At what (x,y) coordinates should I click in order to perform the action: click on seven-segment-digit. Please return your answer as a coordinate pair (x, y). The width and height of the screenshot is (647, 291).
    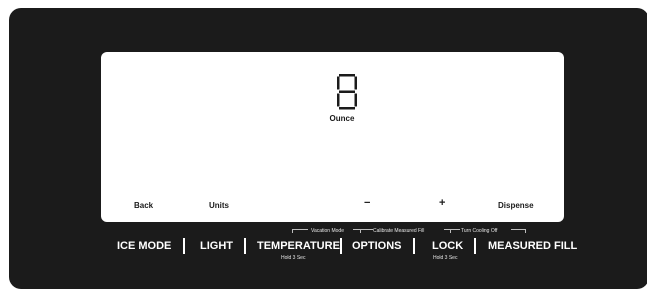
    Looking at the image, I should click on (347, 92).